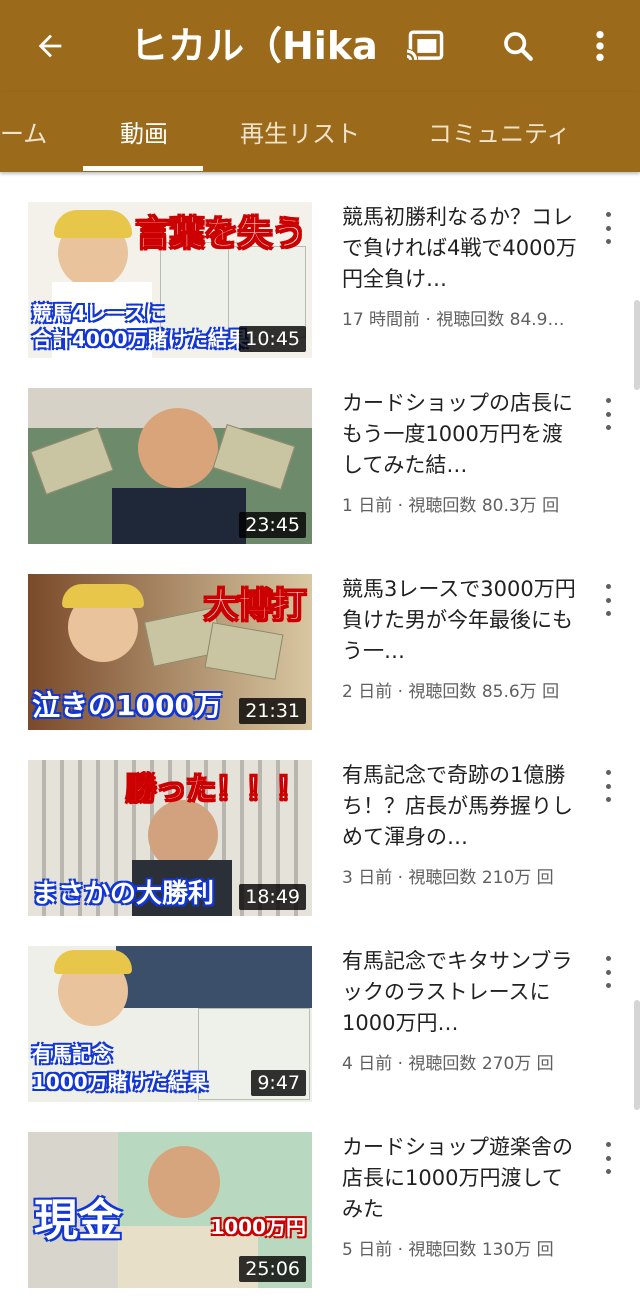 The width and height of the screenshot is (640, 1303). What do you see at coordinates (451, 506) in the screenshot?
I see `video-meta: 1 日前 · 視聴回数 80.3万 回` at bounding box center [451, 506].